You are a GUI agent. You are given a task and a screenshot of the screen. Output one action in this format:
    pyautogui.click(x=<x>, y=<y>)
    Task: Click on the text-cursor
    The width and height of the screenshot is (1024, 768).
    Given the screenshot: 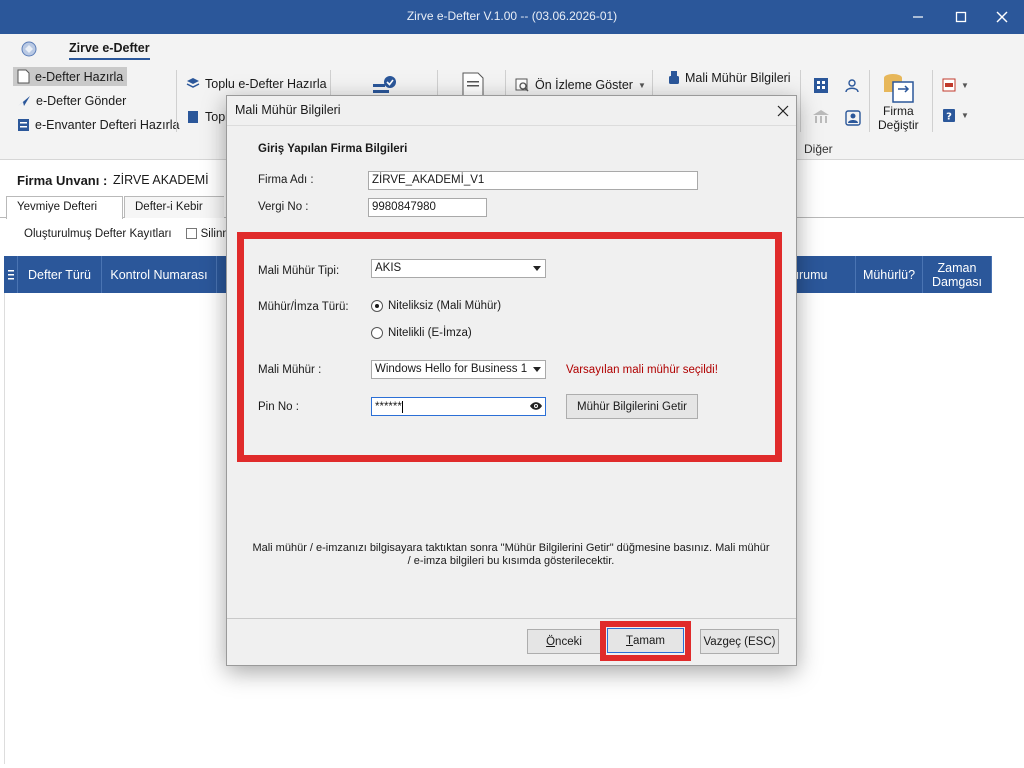 What is the action you would take?
    pyautogui.click(x=402, y=407)
    